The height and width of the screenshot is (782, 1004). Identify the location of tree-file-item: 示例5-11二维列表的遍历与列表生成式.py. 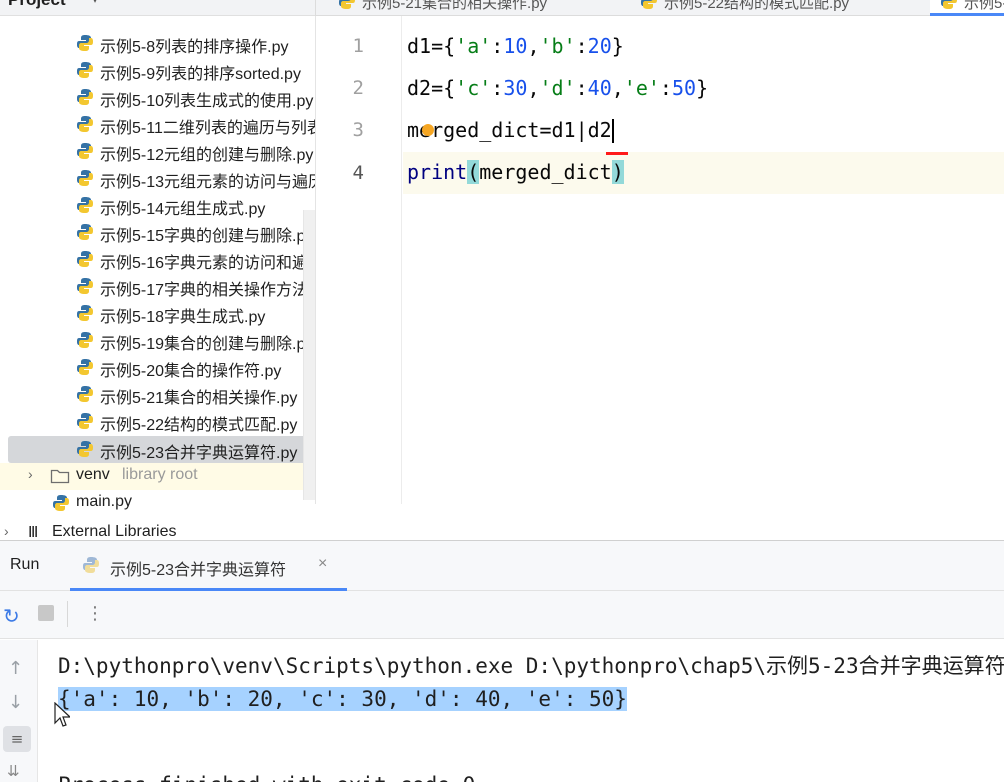
(157, 124).